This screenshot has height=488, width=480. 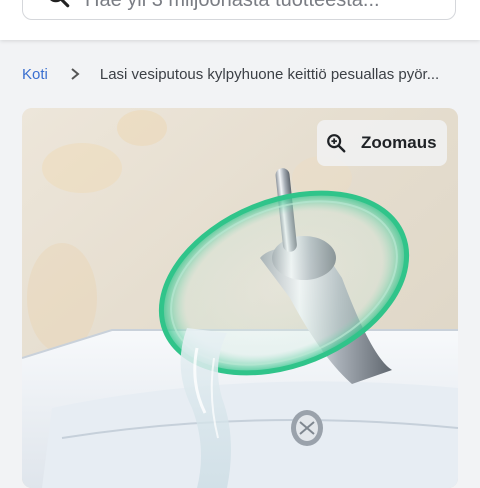 What do you see at coordinates (75, 74) in the screenshot?
I see `chevron-right-icon` at bounding box center [75, 74].